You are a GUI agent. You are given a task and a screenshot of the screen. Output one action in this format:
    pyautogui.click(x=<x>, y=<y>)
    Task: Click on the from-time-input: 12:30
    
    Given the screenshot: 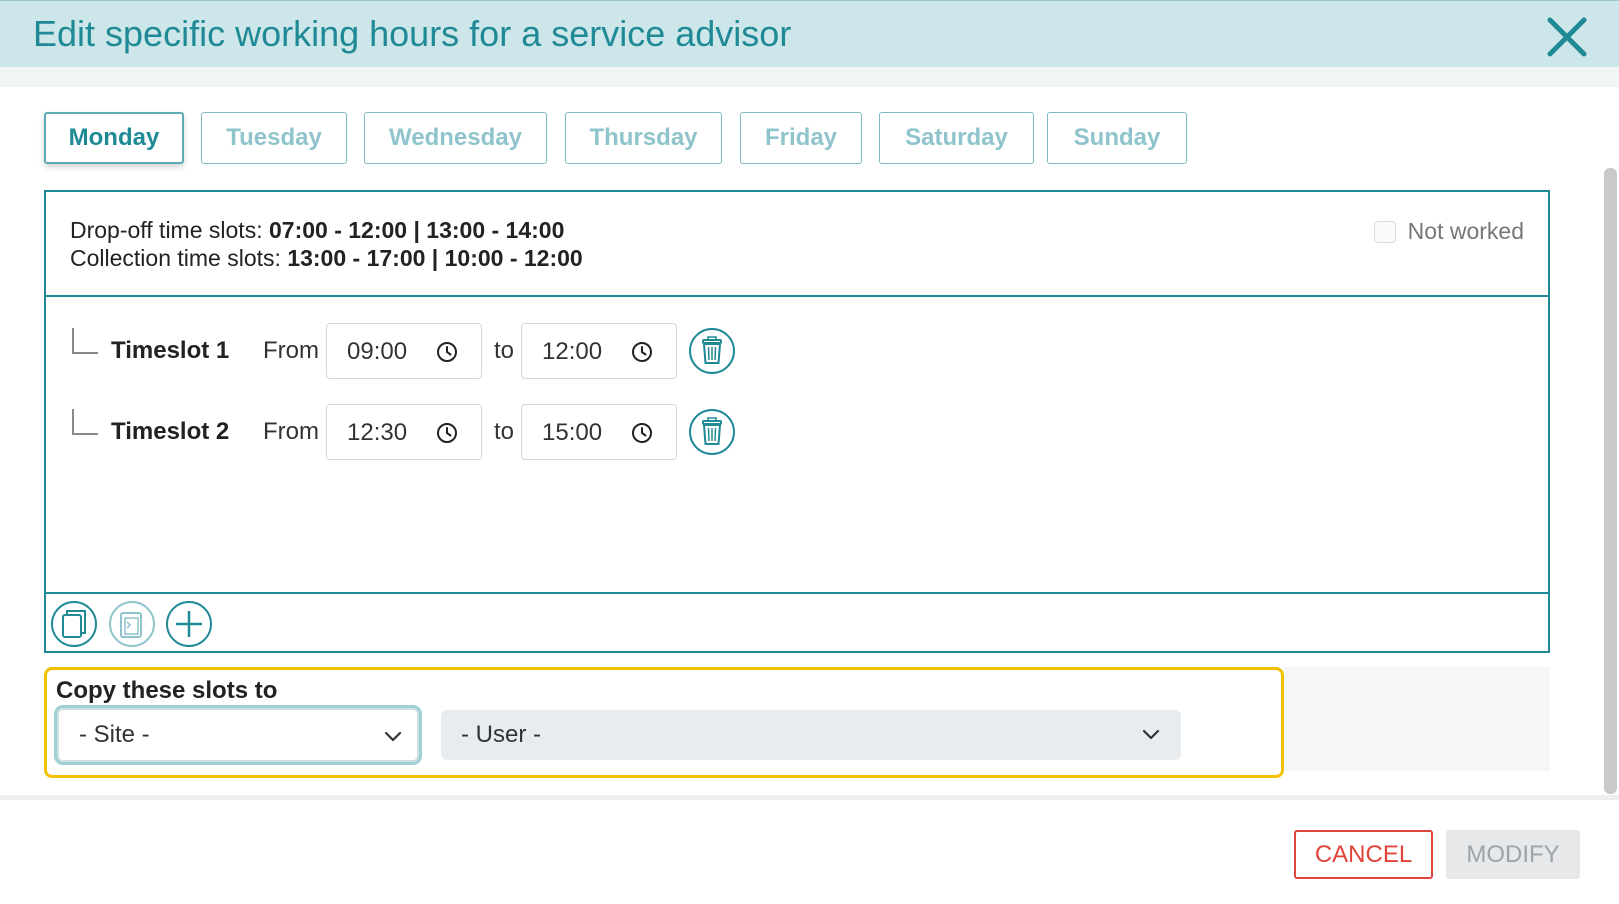 What is the action you would take?
    pyautogui.click(x=404, y=432)
    